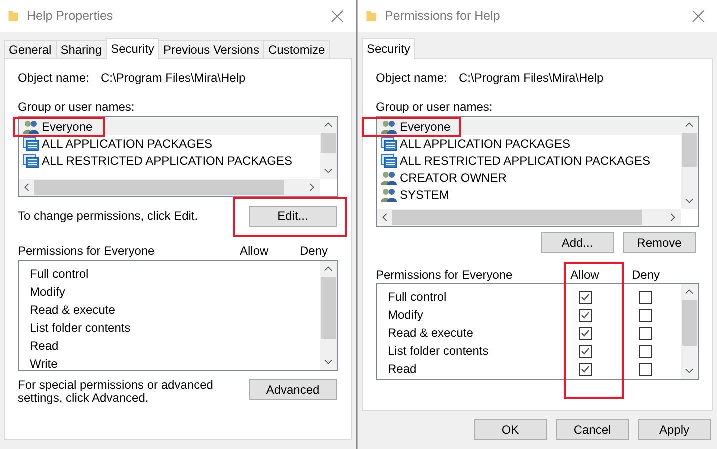 The height and width of the screenshot is (449, 717). Describe the element at coordinates (443, 16) in the screenshot. I see `window-title: Permissions for Help` at that location.